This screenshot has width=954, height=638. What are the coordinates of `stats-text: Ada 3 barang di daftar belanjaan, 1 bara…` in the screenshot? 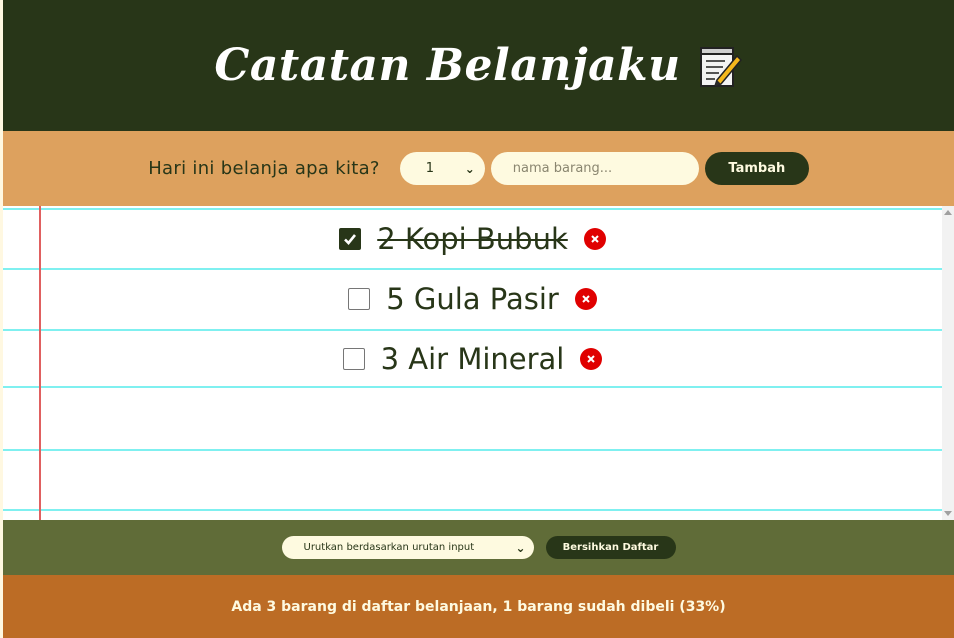 It's located at (478, 606).